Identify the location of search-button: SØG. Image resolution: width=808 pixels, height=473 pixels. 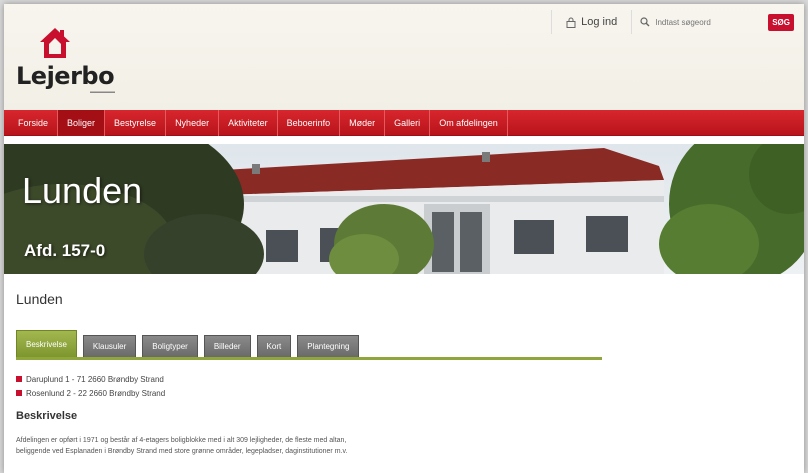
(781, 22).